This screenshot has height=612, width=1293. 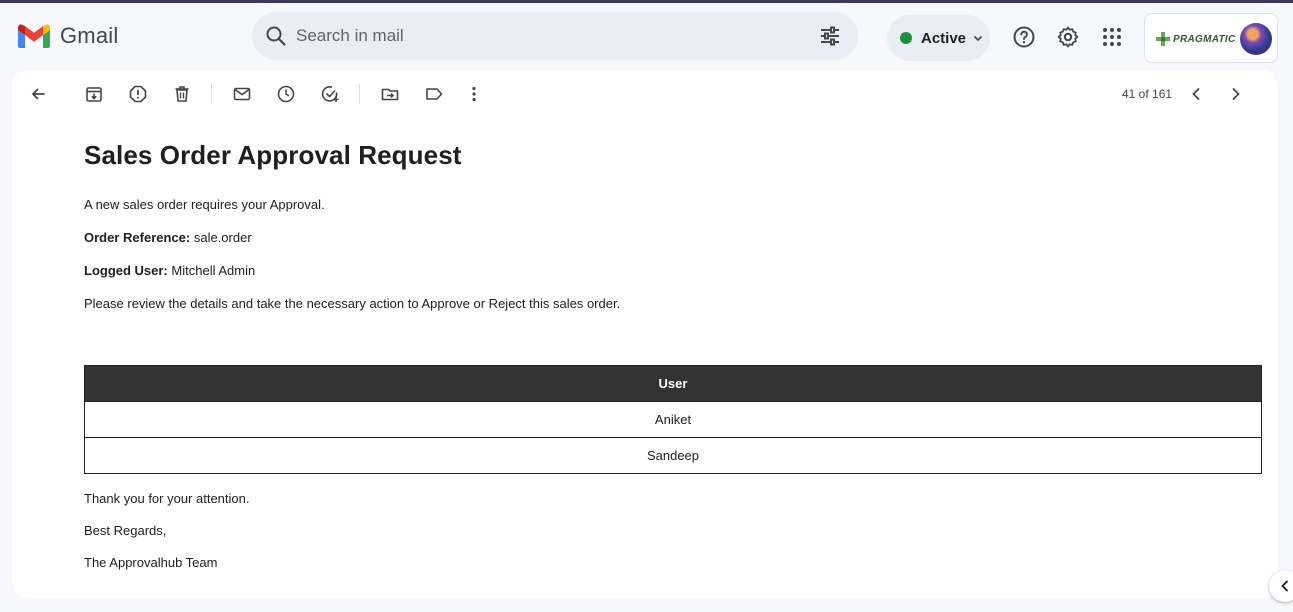 I want to click on table-row: Aniket, so click(x=673, y=419).